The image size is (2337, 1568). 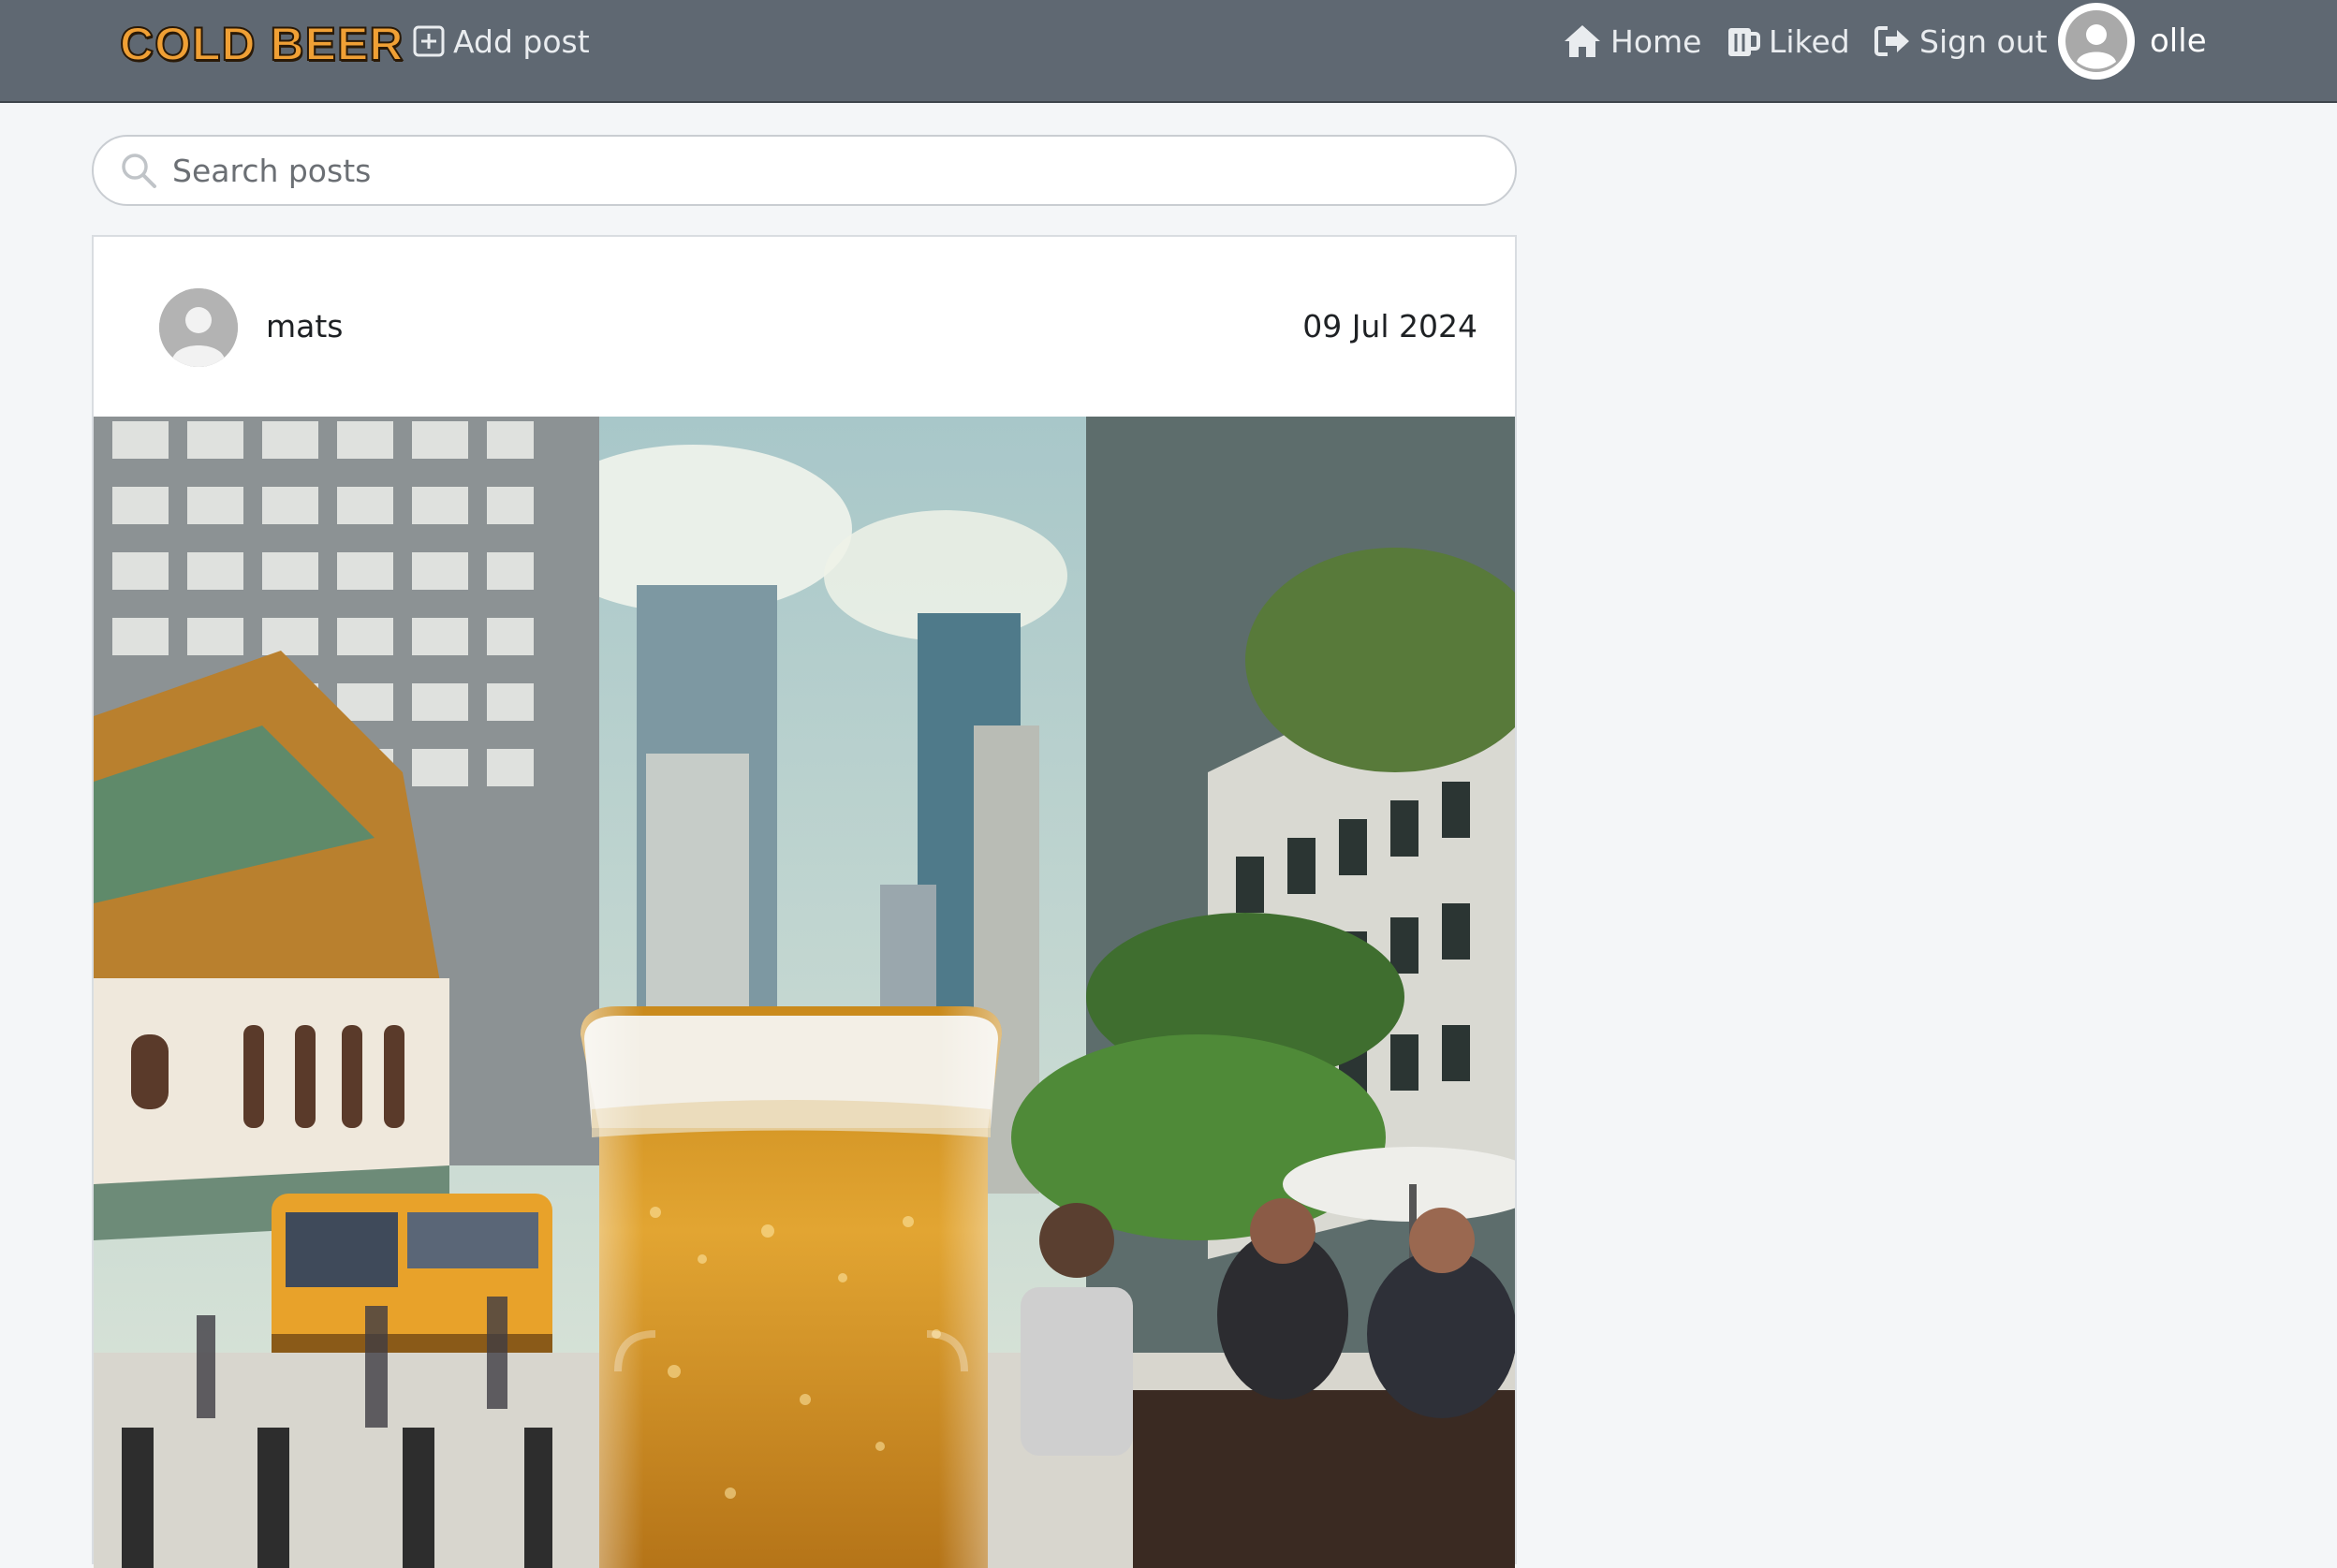 I want to click on search-icon, so click(x=138, y=170).